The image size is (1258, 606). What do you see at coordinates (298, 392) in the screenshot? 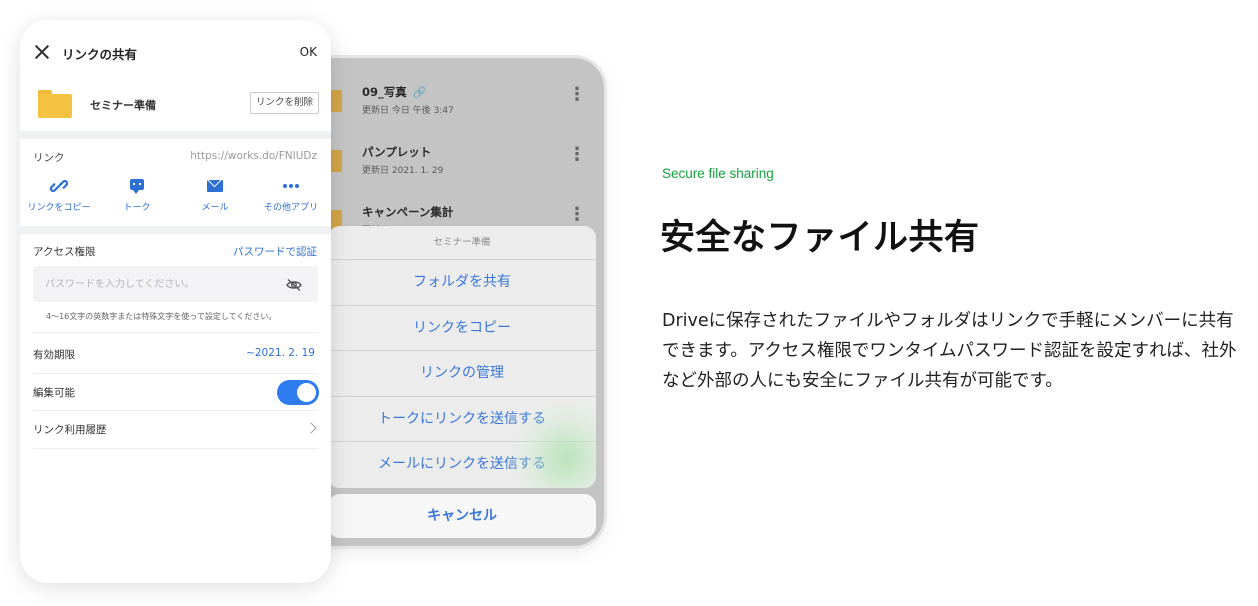
I see `editable-toggle` at bounding box center [298, 392].